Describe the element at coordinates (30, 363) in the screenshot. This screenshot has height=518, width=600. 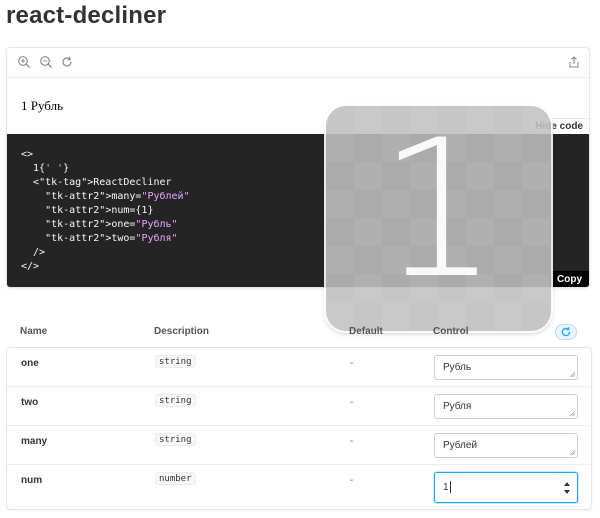
I see `arg-name: one` at that location.